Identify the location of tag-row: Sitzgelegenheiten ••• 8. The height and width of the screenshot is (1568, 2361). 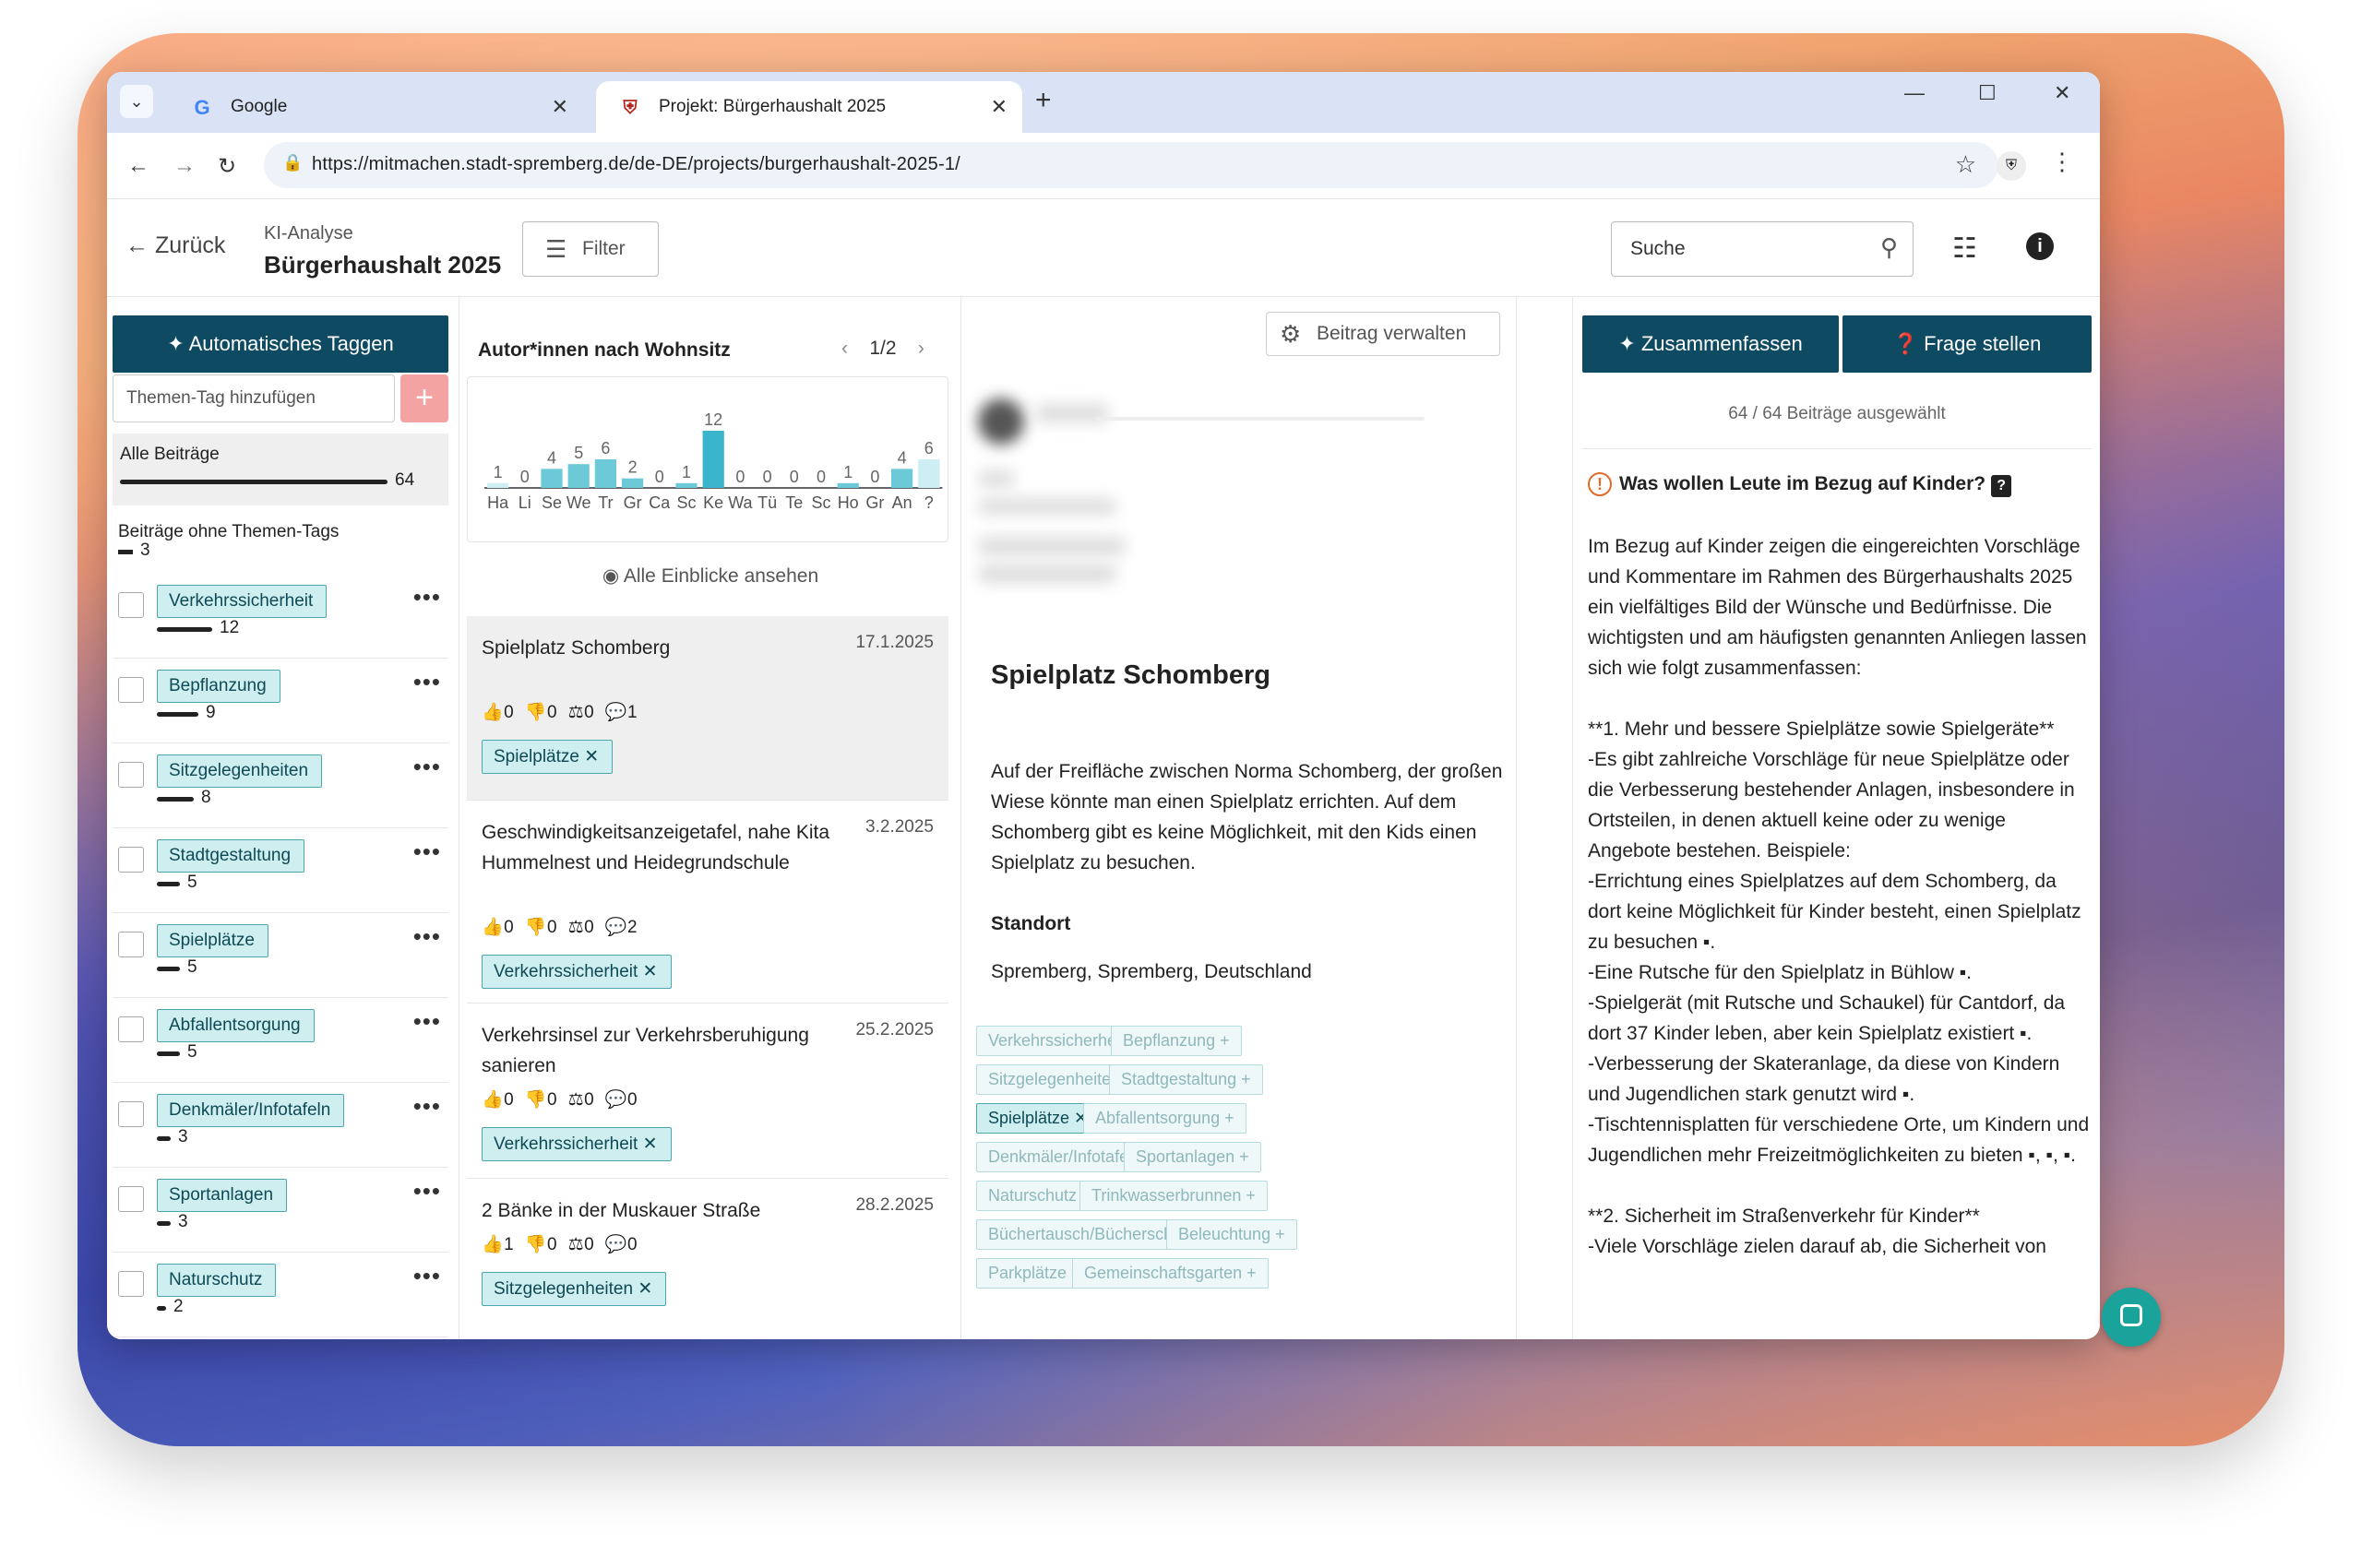
(280, 785).